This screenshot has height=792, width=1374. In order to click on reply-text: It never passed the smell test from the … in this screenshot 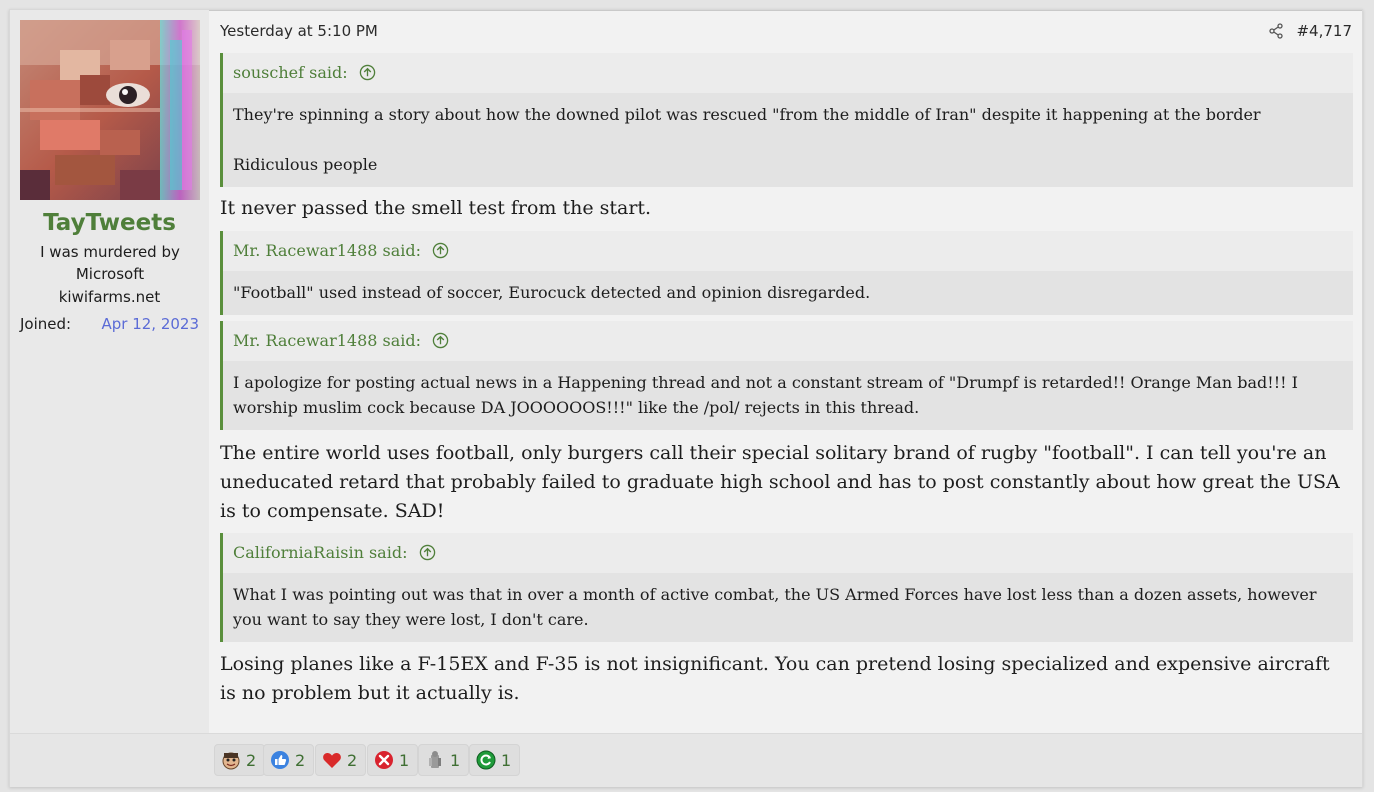, I will do `click(436, 208)`.